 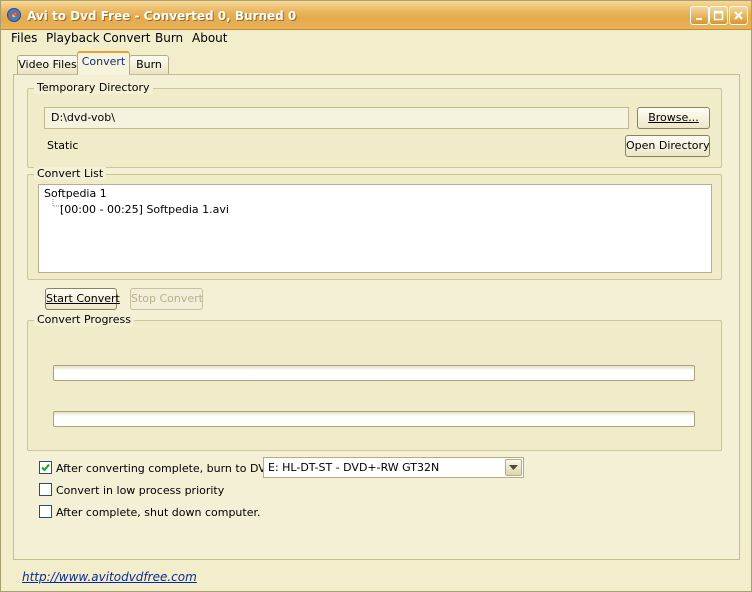 What do you see at coordinates (166, 299) in the screenshot?
I see `stop-convert-button: Stop Convert` at bounding box center [166, 299].